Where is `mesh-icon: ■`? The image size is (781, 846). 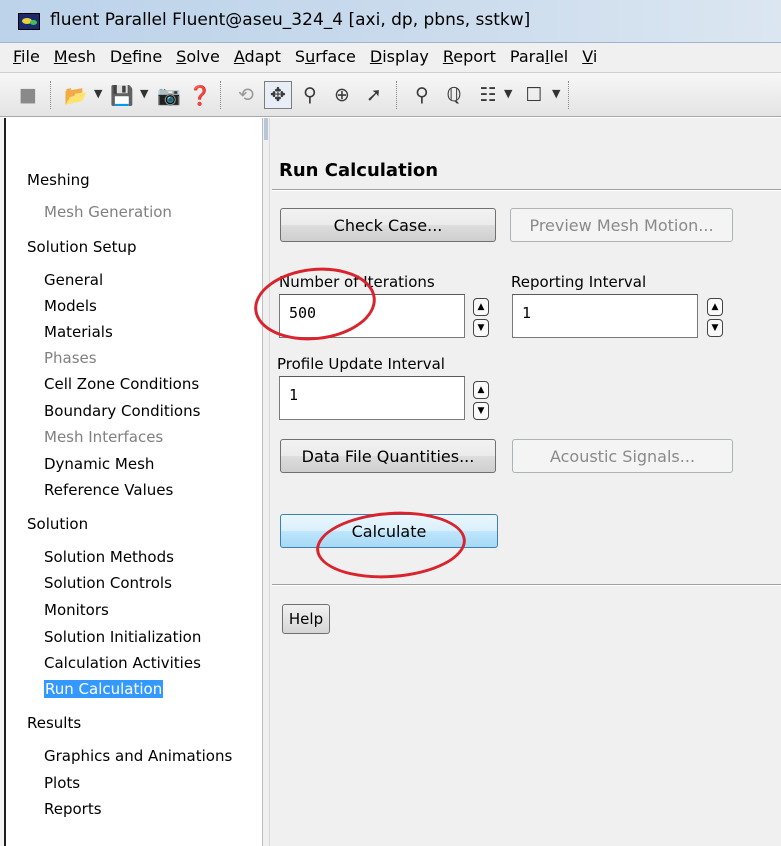
mesh-icon: ■ is located at coordinates (28, 95).